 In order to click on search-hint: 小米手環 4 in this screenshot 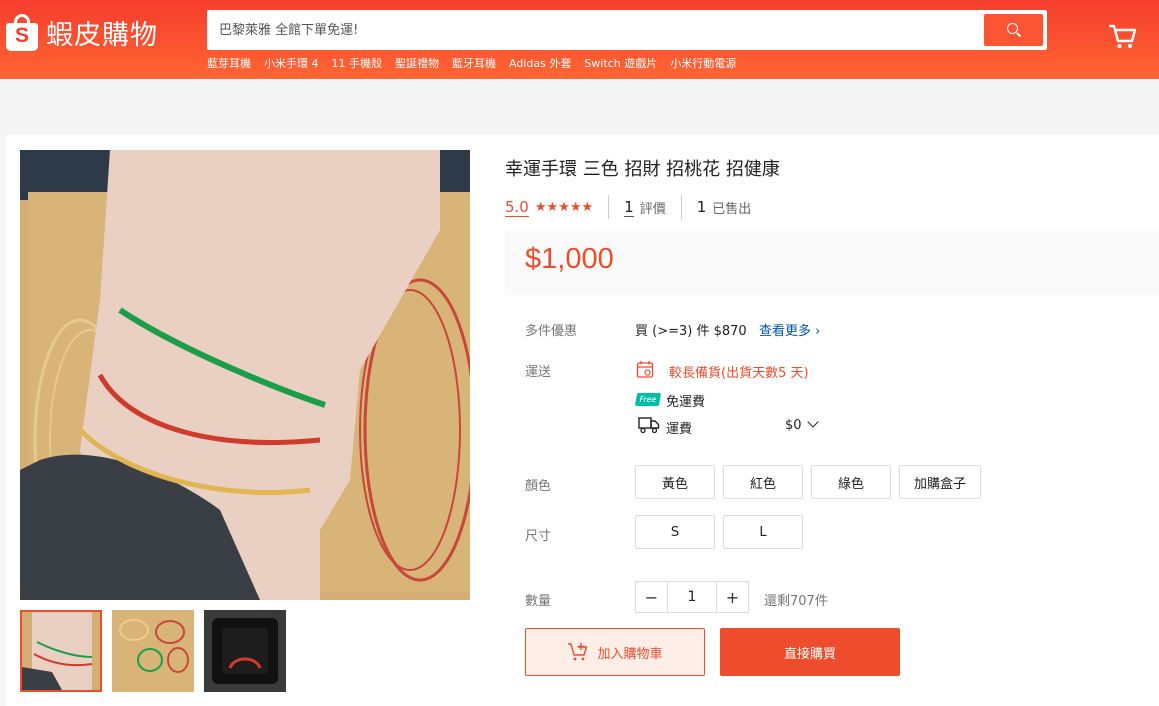, I will do `click(291, 63)`.